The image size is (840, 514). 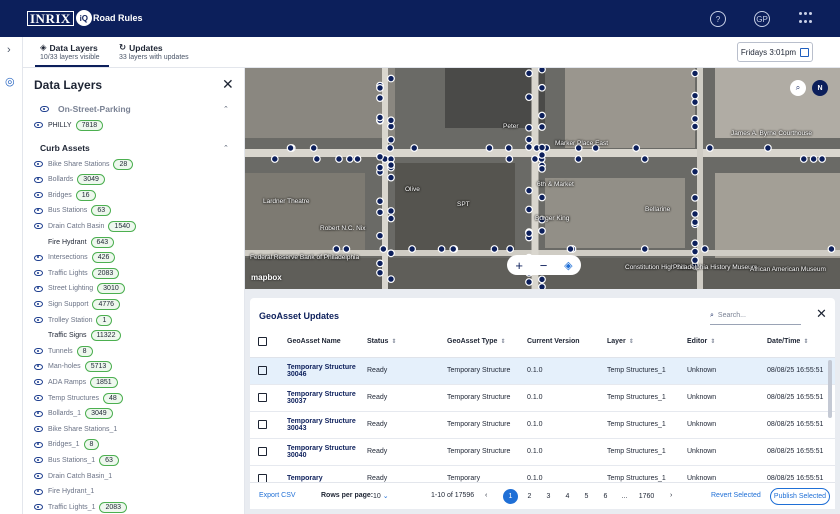 What do you see at coordinates (548, 496) in the screenshot?
I see `page-button: 3` at bounding box center [548, 496].